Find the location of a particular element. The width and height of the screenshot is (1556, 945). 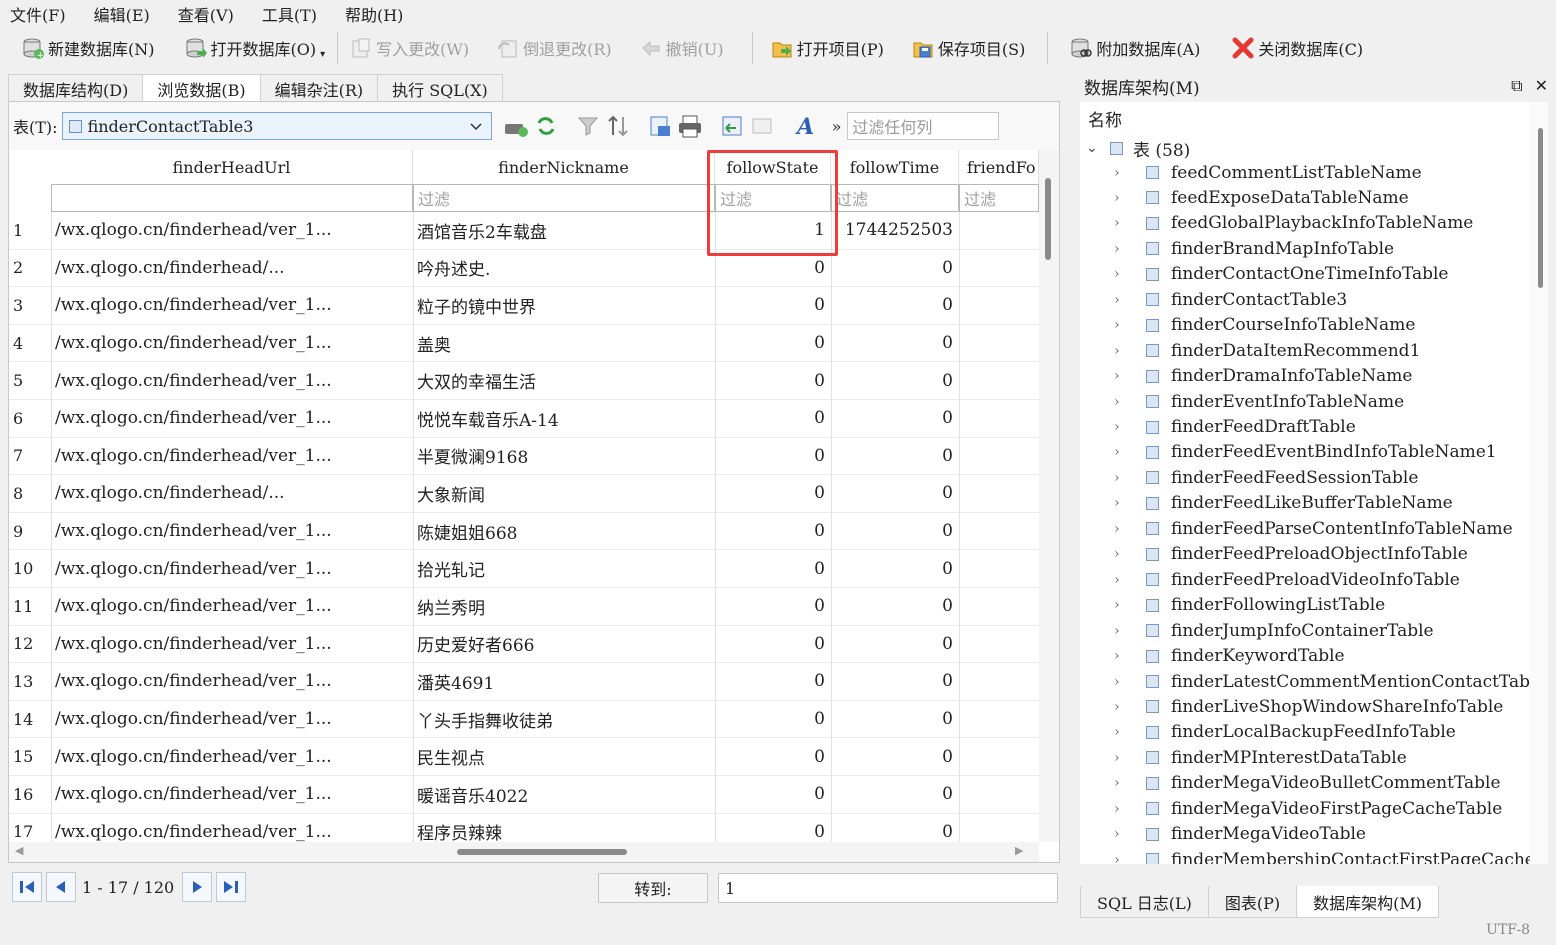

tree-item-table: › finderFeedEventBindInfoTableName1 is located at coordinates (1329, 452).